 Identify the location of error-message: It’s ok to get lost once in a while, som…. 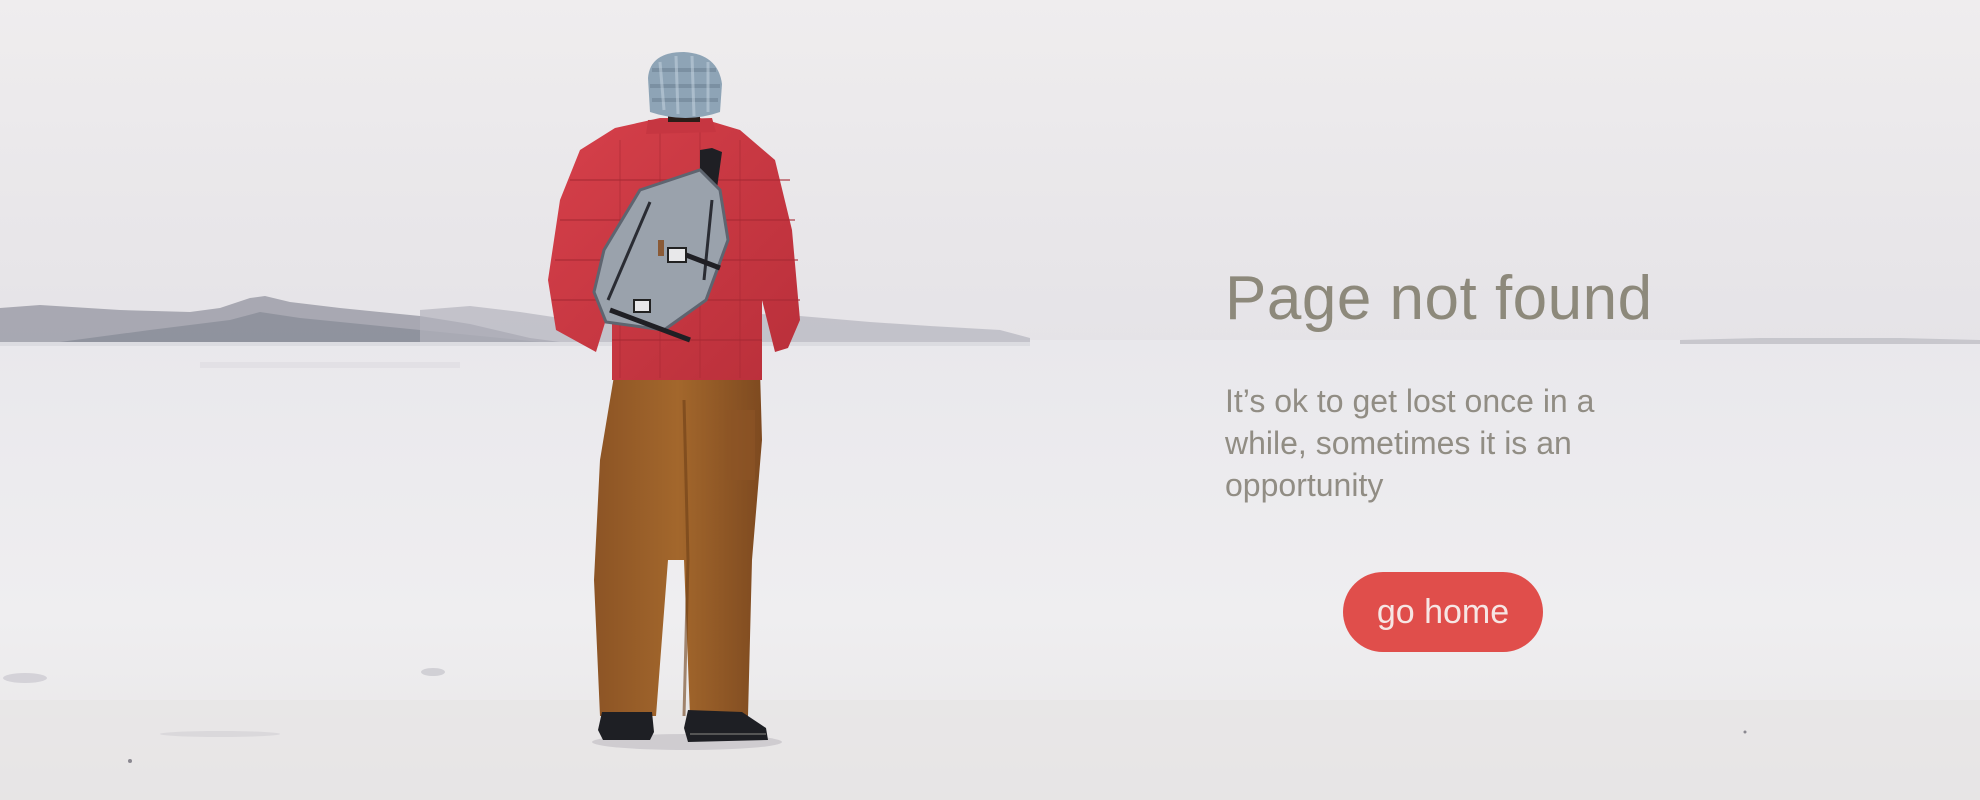
(1410, 443).